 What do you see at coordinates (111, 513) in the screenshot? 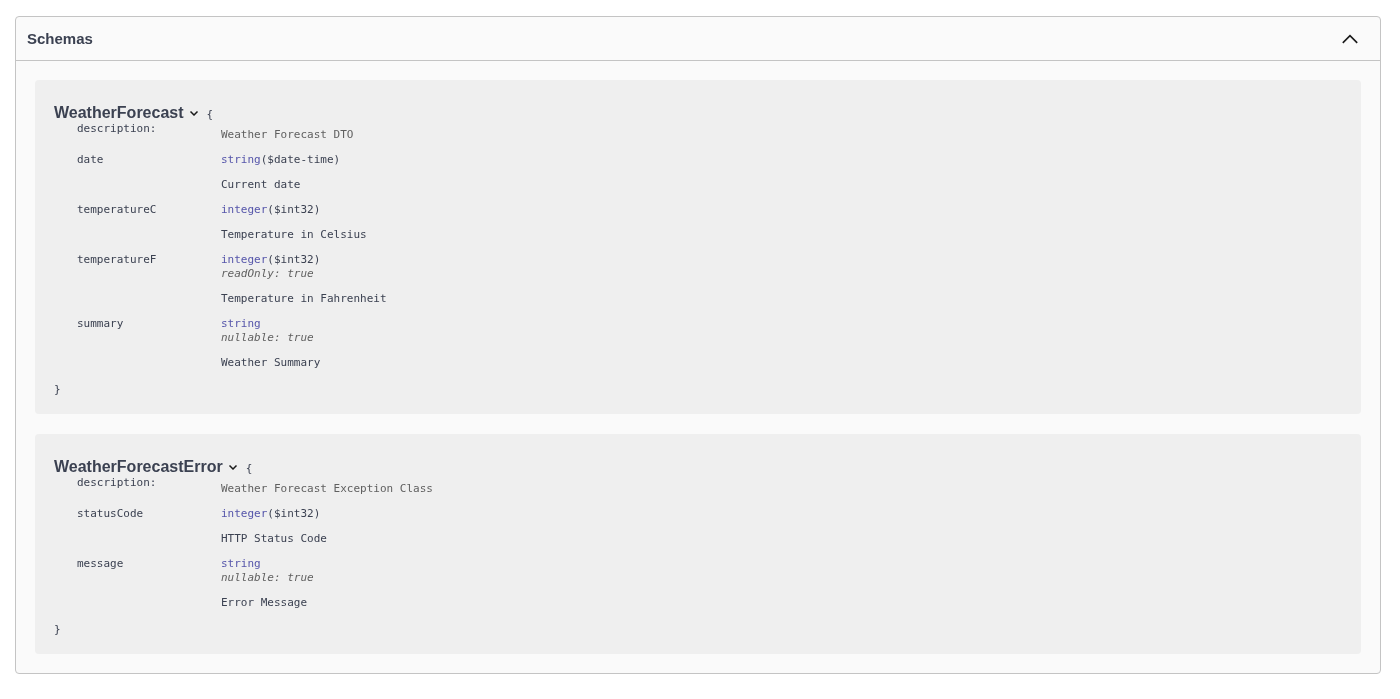
I see `property-name: statusCode` at bounding box center [111, 513].